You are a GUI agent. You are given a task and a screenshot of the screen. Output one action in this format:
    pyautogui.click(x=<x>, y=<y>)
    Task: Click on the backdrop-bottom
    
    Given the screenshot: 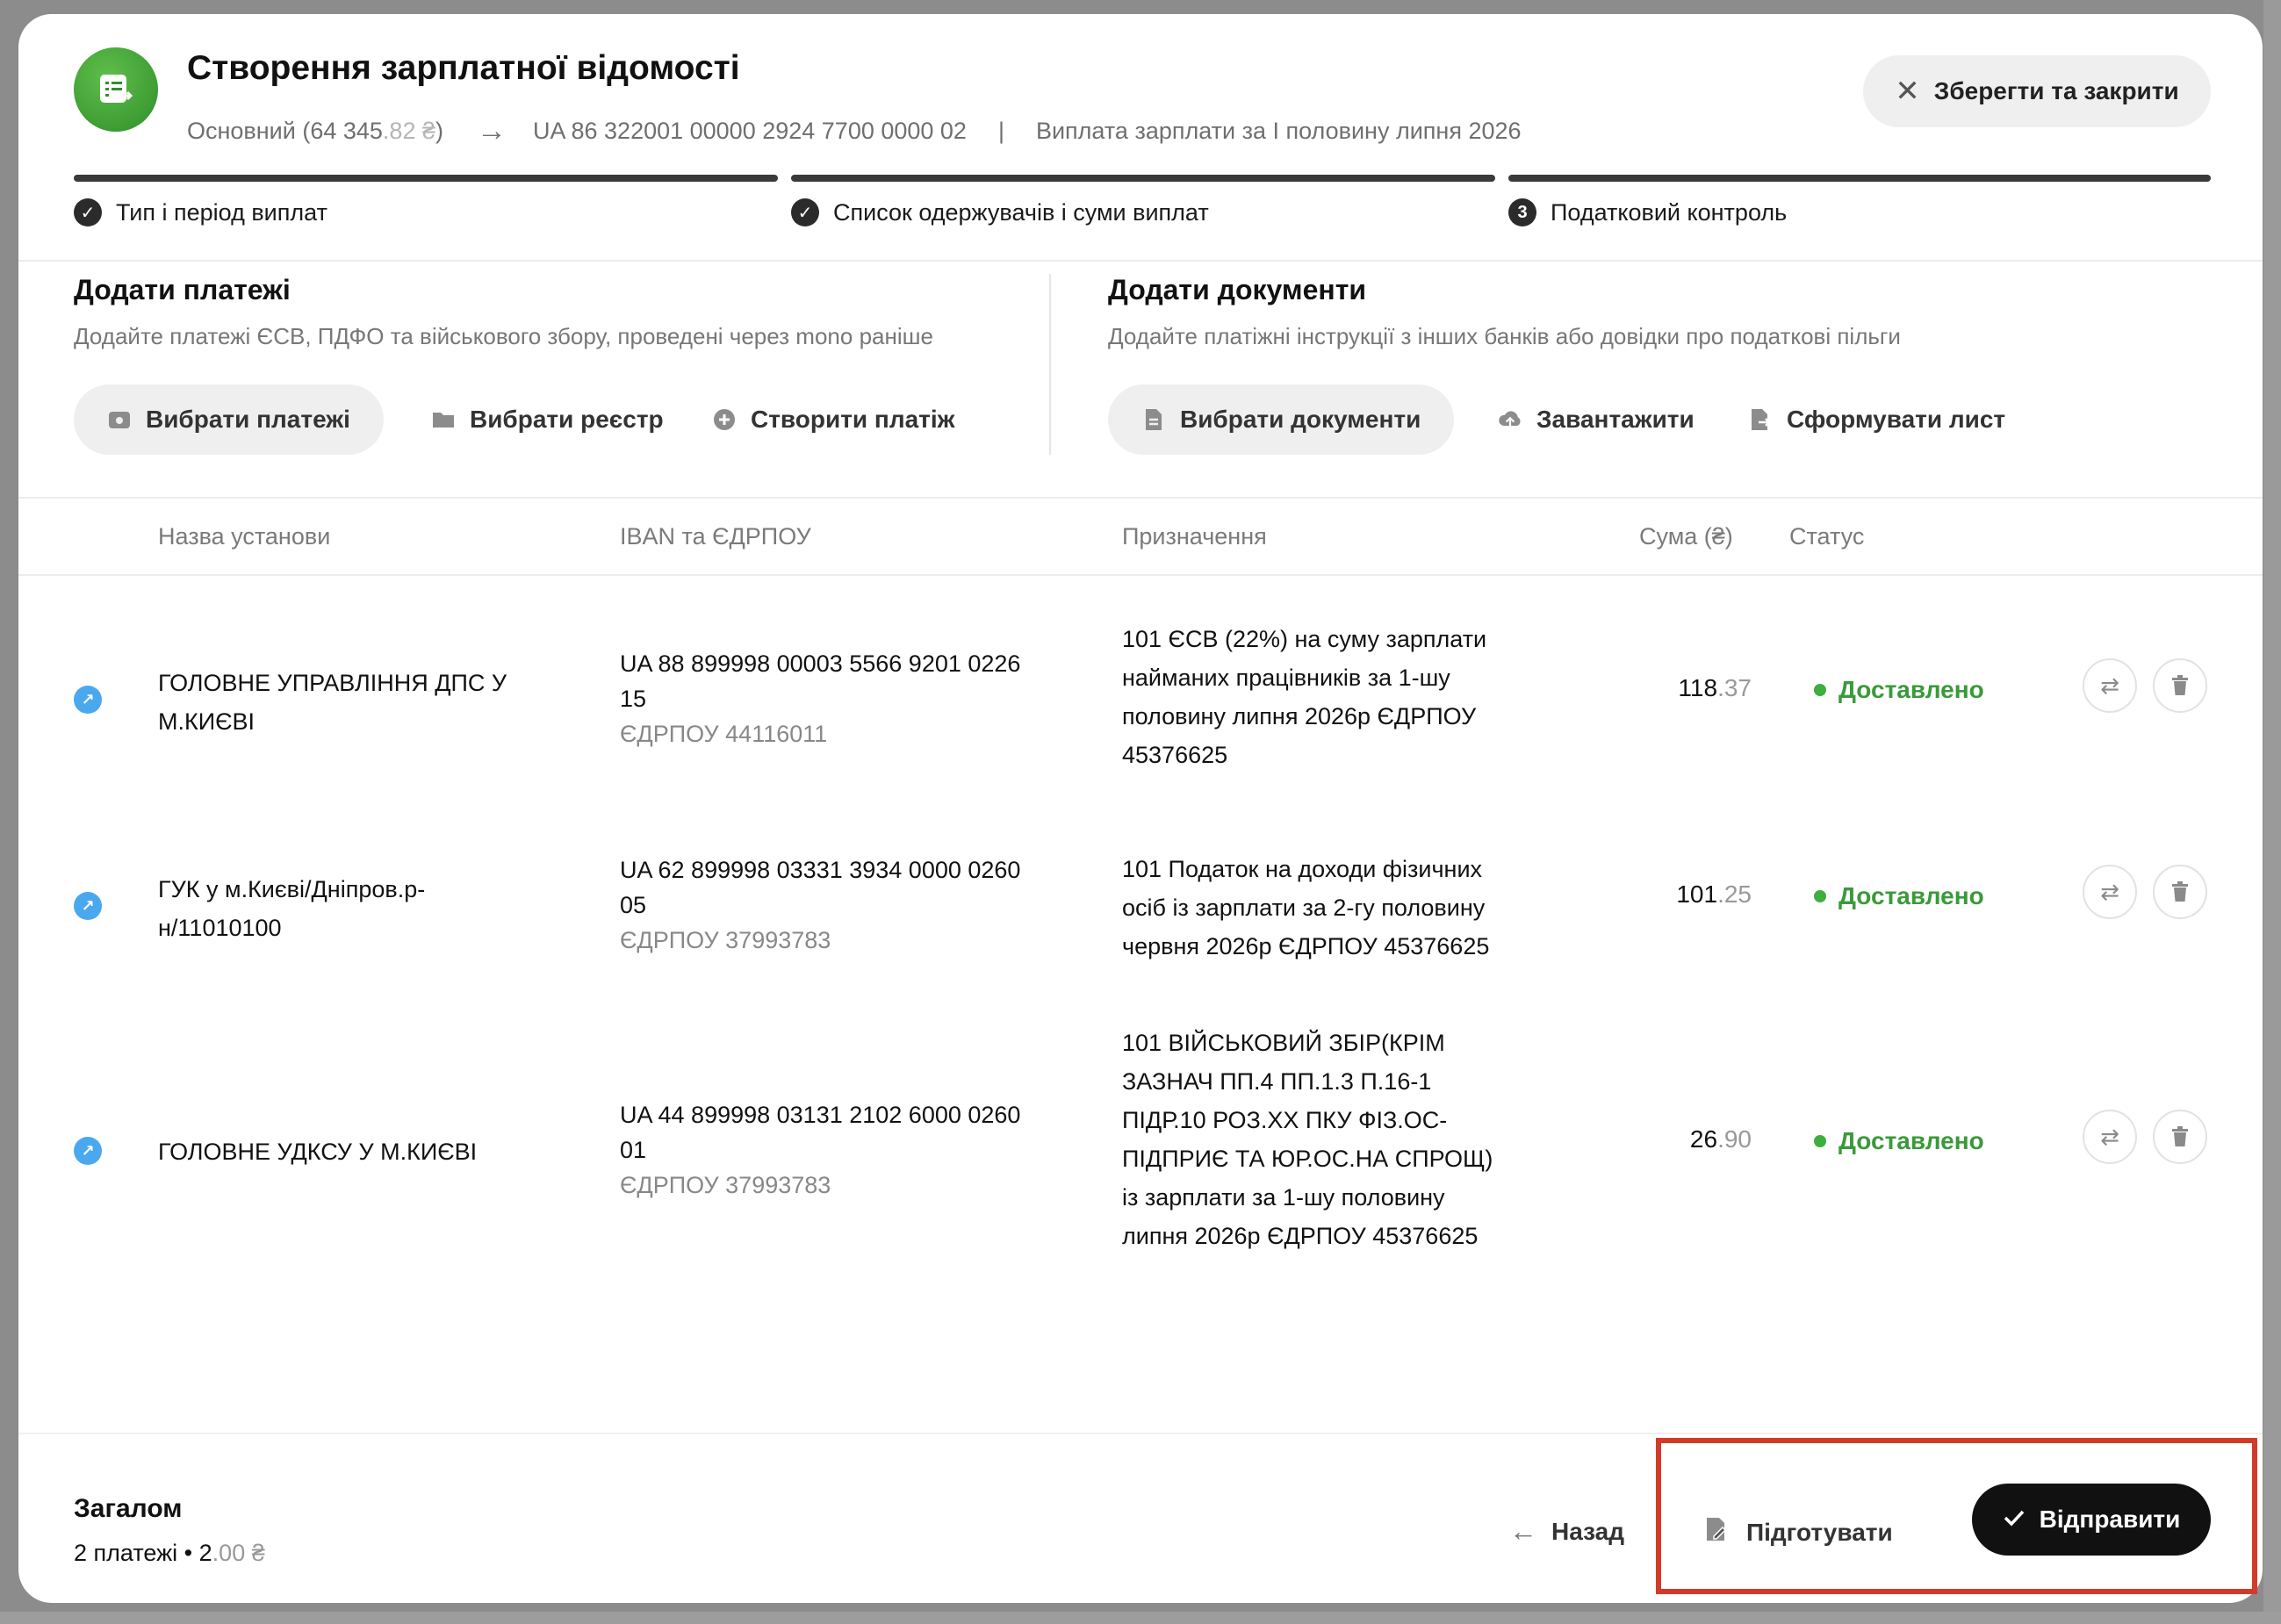 What is the action you would take?
    pyautogui.click(x=1140, y=1618)
    